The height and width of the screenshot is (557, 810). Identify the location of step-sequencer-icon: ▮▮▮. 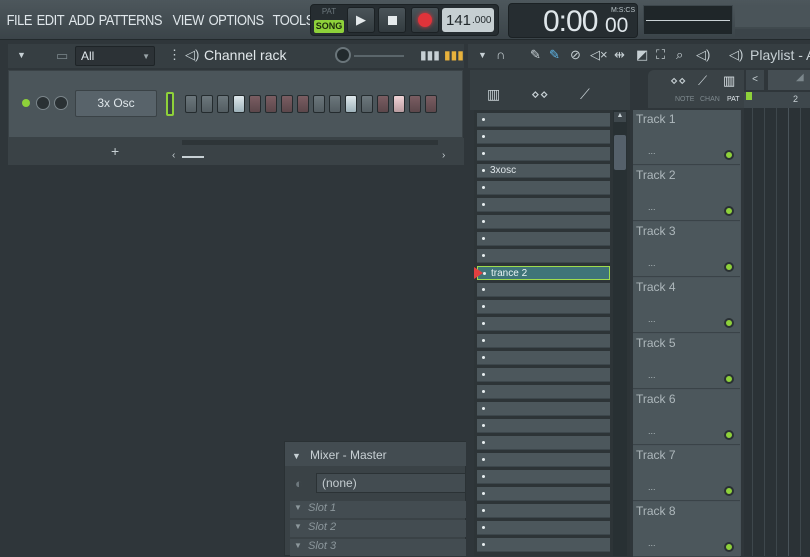
(454, 55).